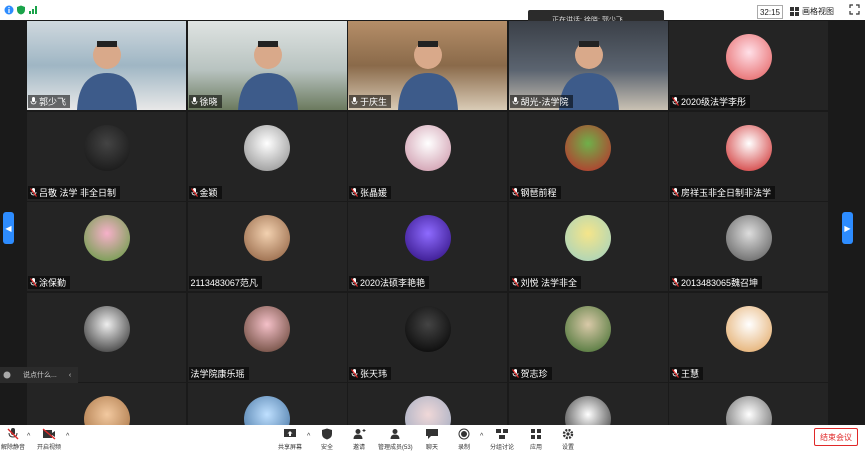  Describe the element at coordinates (432, 434) in the screenshot. I see `chat-icon` at that location.